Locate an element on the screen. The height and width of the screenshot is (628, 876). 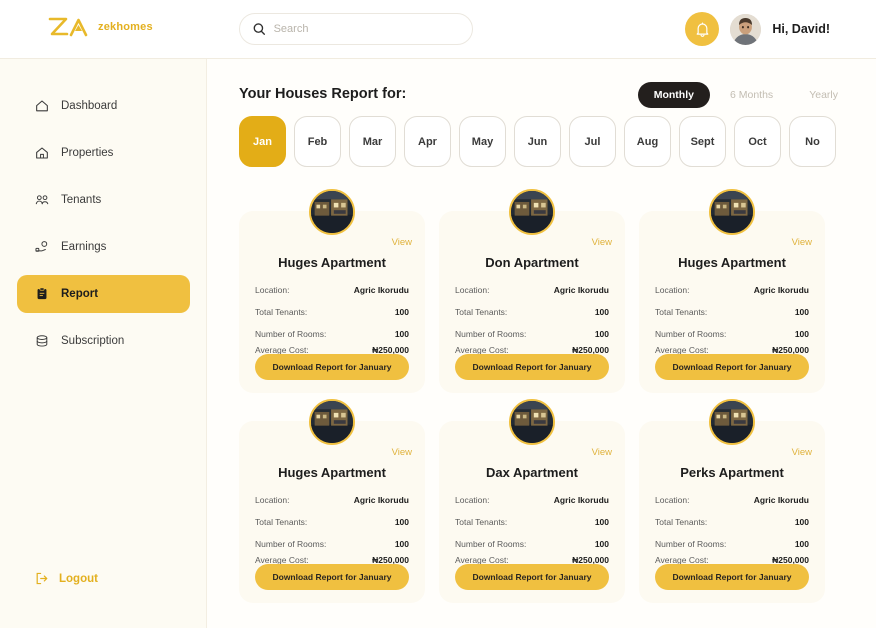
period-6-months: 6 Months is located at coordinates (751, 95).